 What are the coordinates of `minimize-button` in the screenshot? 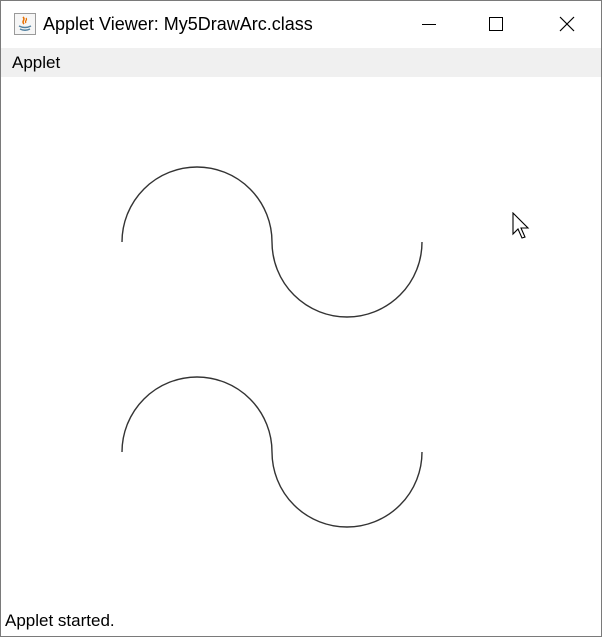 It's located at (429, 24).